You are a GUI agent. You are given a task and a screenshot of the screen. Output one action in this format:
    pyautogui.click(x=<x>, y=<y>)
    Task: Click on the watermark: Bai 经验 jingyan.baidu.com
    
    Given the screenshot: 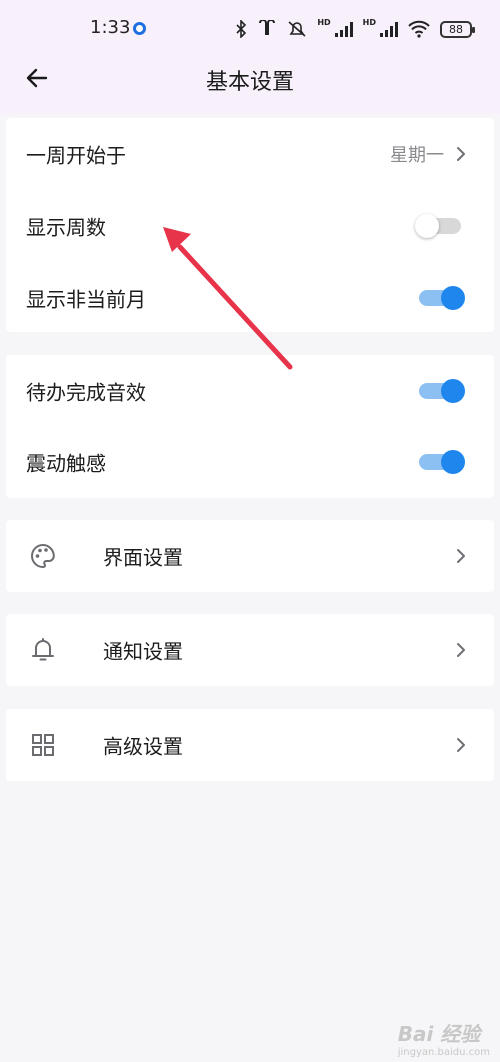 What is the action you would take?
    pyautogui.click(x=444, y=1038)
    